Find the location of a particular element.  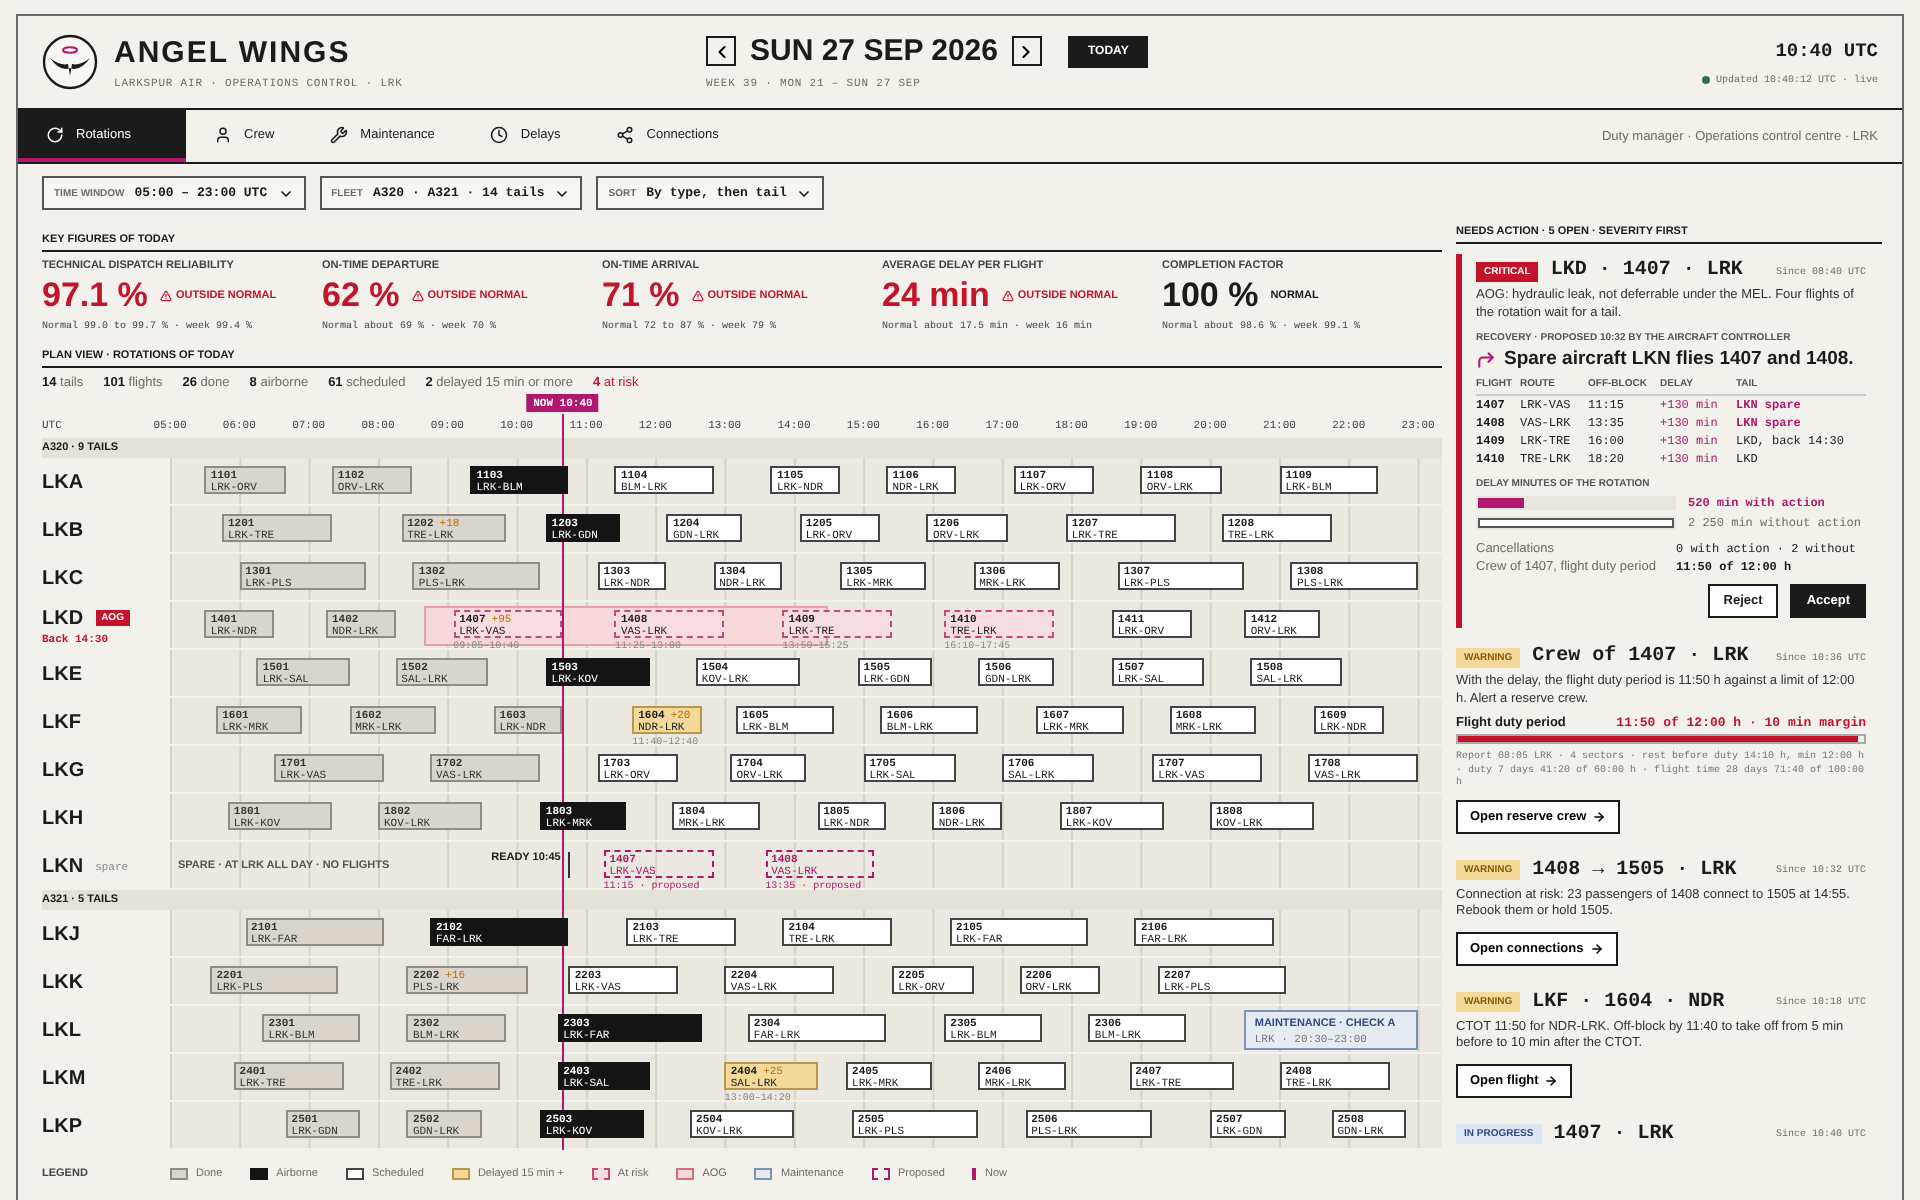

share-nodes-icon is located at coordinates (625, 134).